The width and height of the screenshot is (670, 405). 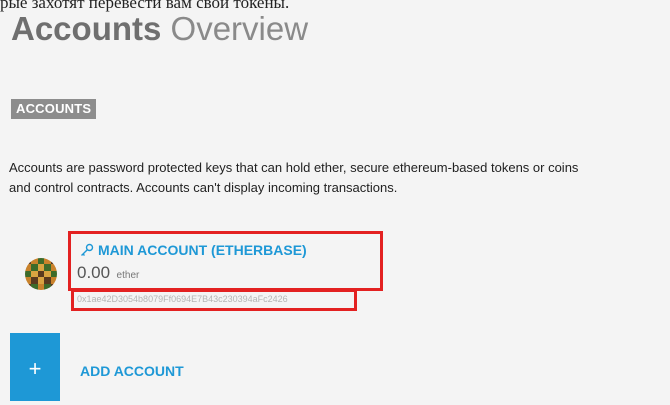 I want to click on add-account-button: +, so click(x=35, y=367).